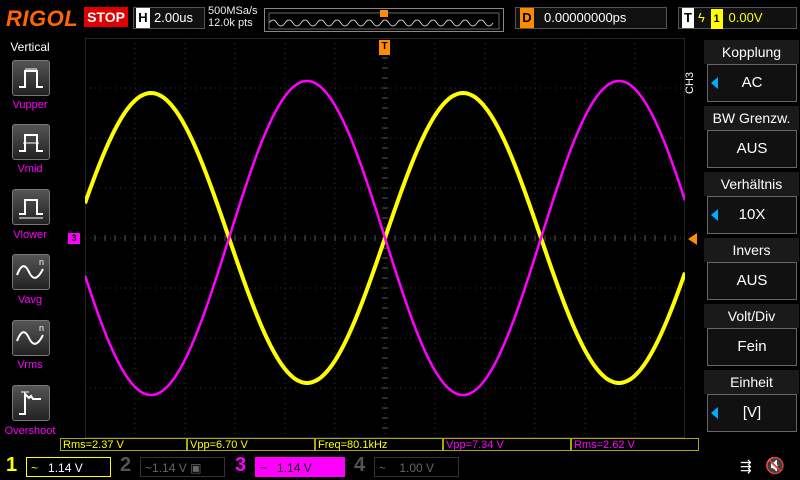  I want to click on coupling-value: AC, so click(752, 82).